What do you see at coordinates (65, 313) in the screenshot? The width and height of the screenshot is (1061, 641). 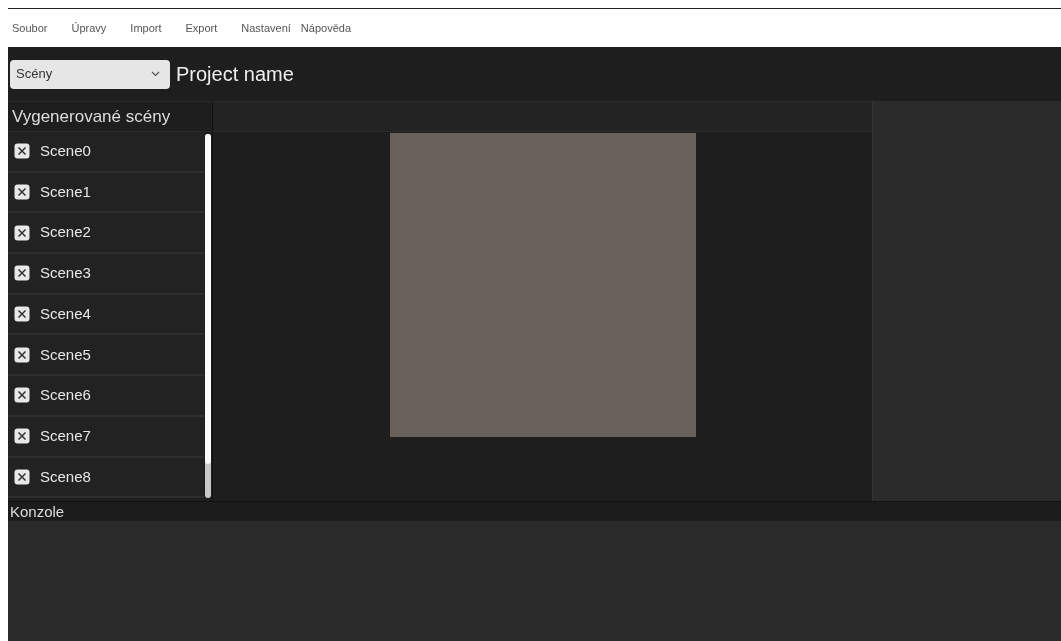 I see `scene-label: Scene4` at bounding box center [65, 313].